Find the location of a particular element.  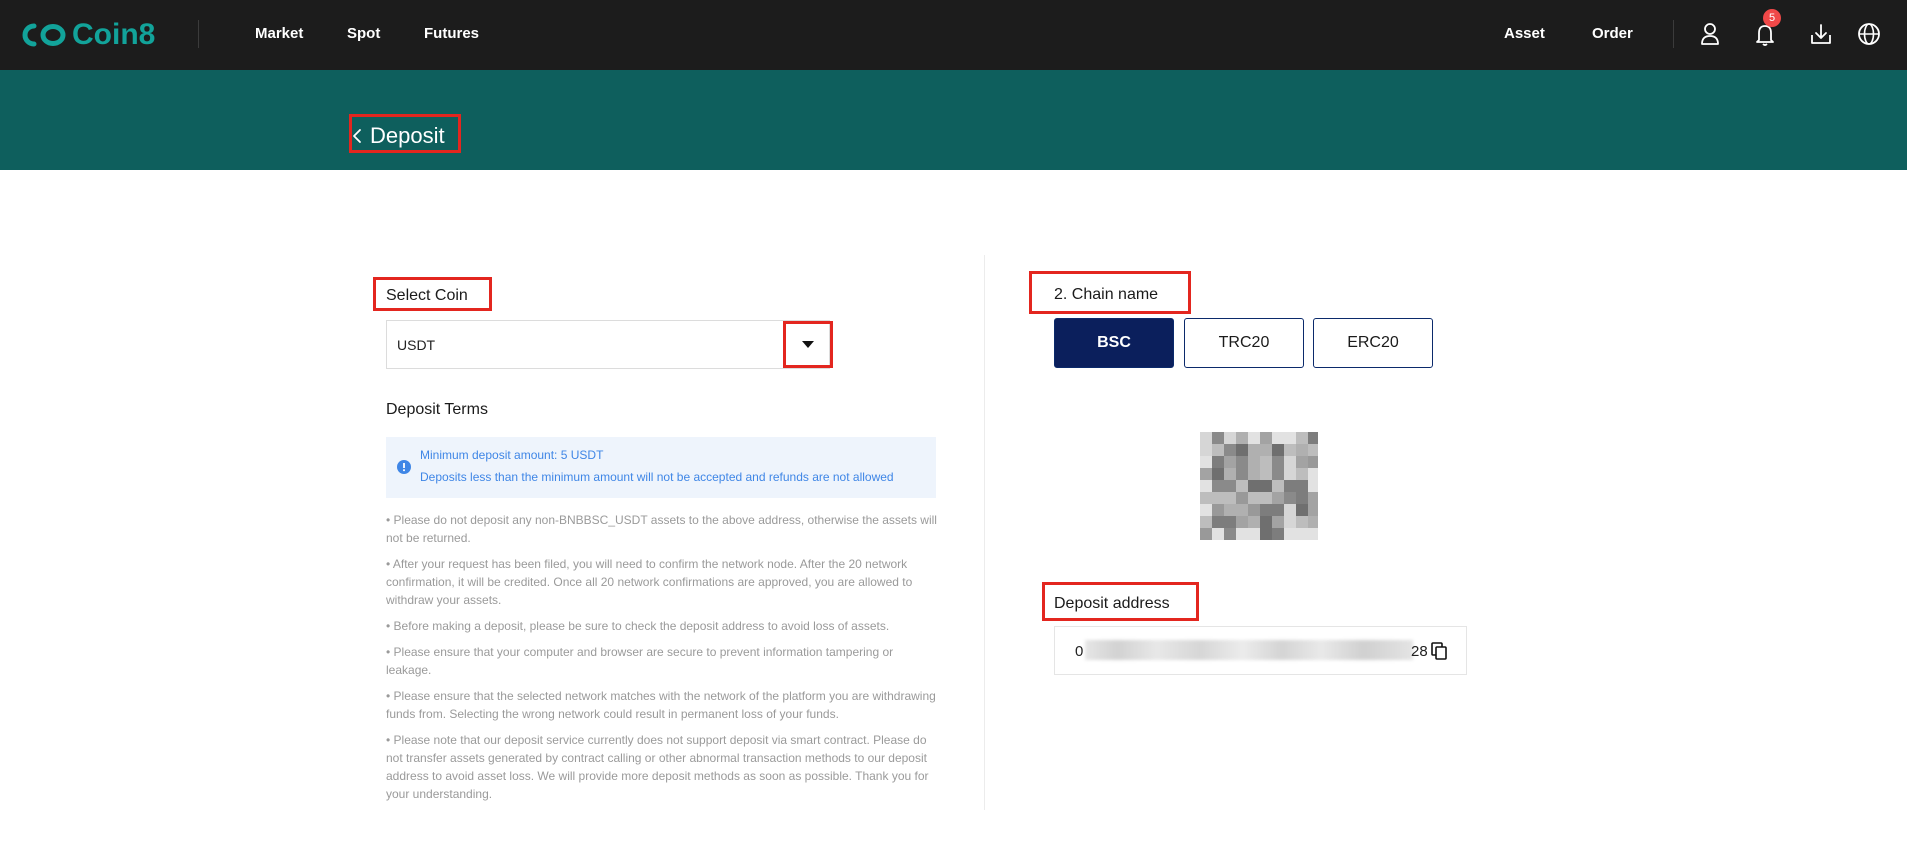

address-suffix: 28 is located at coordinates (1419, 651).